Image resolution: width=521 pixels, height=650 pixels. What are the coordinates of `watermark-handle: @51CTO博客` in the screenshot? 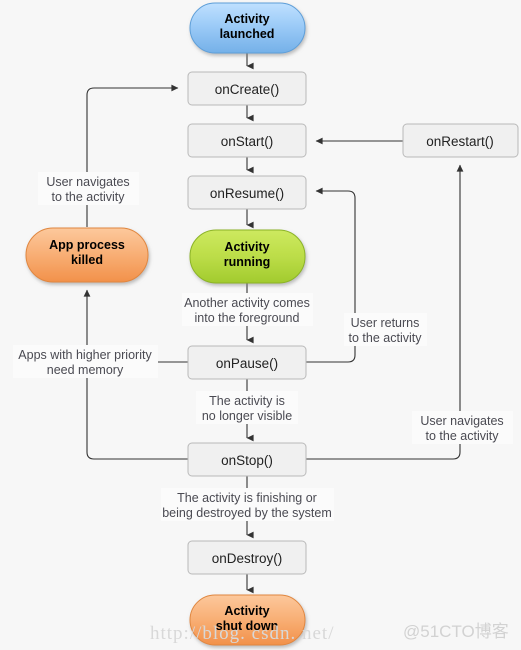 It's located at (456, 631).